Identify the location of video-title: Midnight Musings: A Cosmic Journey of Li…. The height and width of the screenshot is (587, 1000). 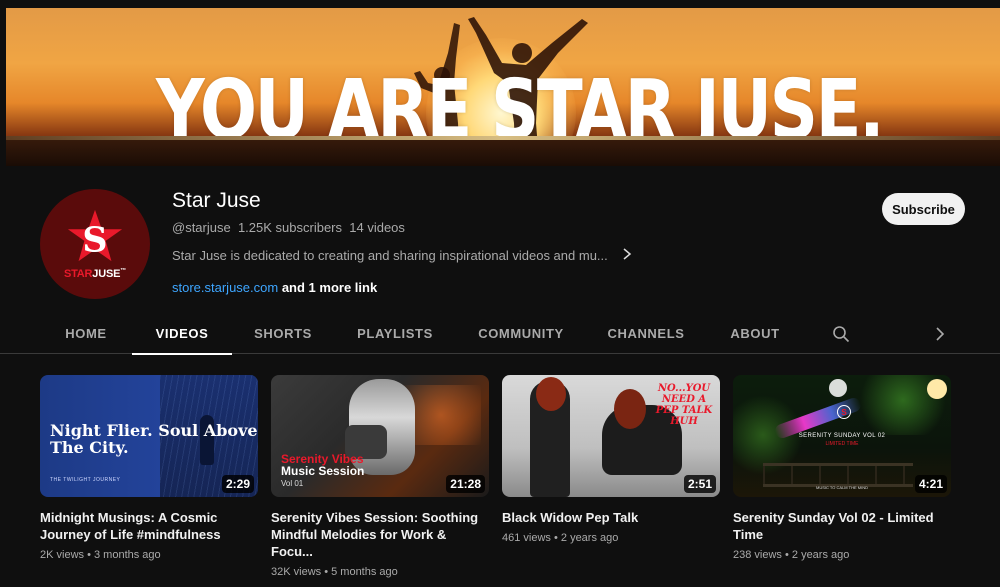
(149, 526).